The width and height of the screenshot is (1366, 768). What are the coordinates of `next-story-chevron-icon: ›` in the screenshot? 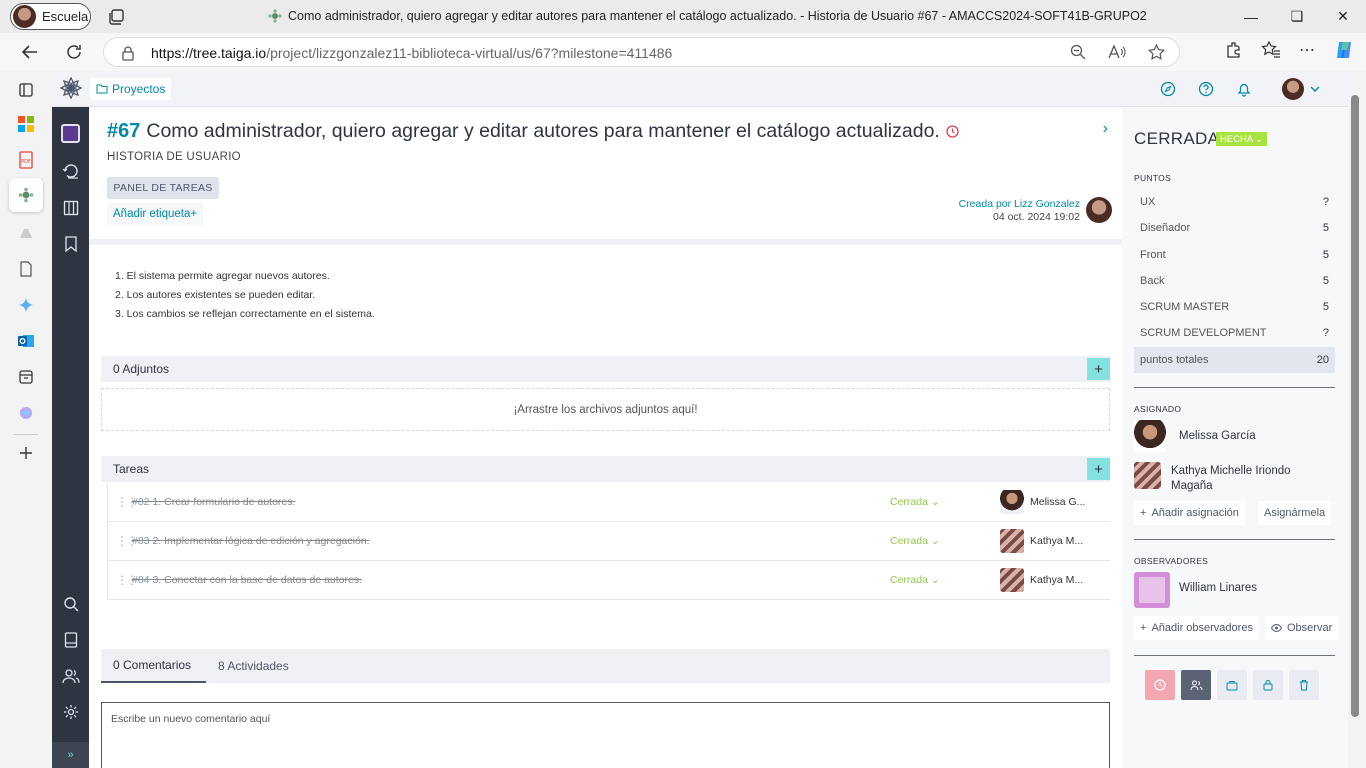 It's located at (1105, 129).